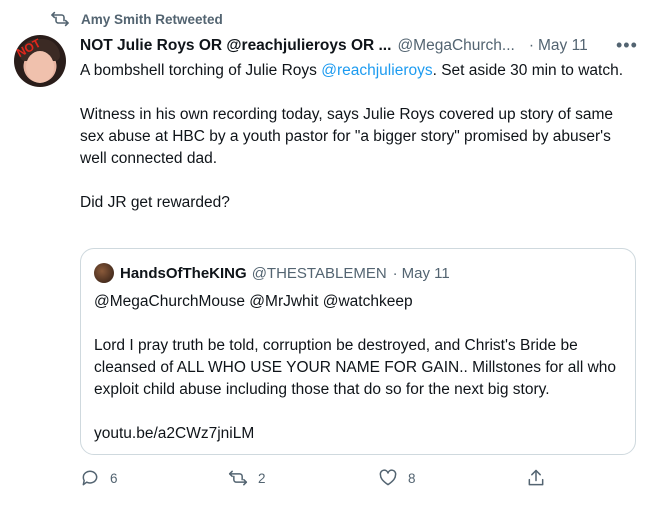 This screenshot has height=507, width=656. I want to click on tweet-date: May 11, so click(563, 46).